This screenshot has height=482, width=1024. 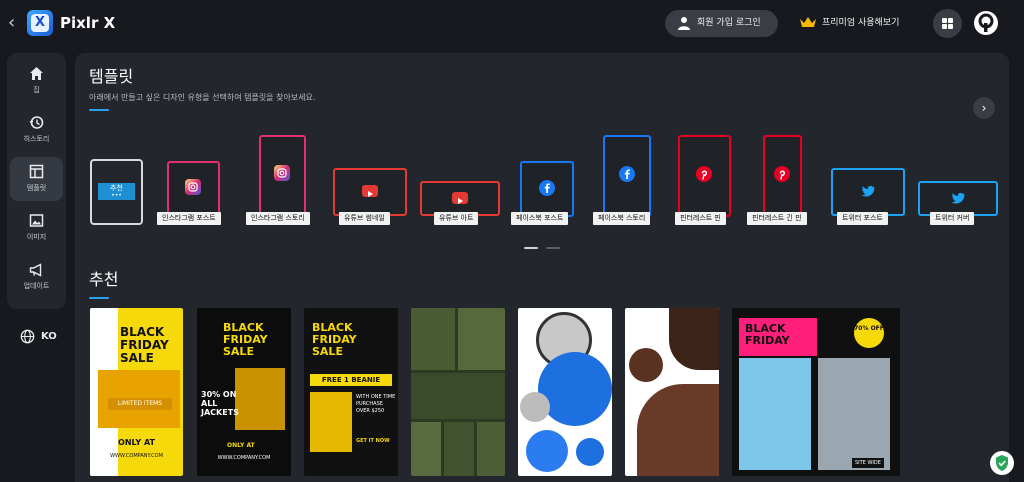 What do you see at coordinates (512, 23) in the screenshot?
I see `top-bar: ‹ X Pixlr X 회원 가입 로그인 프리미엄 사용해보기` at bounding box center [512, 23].